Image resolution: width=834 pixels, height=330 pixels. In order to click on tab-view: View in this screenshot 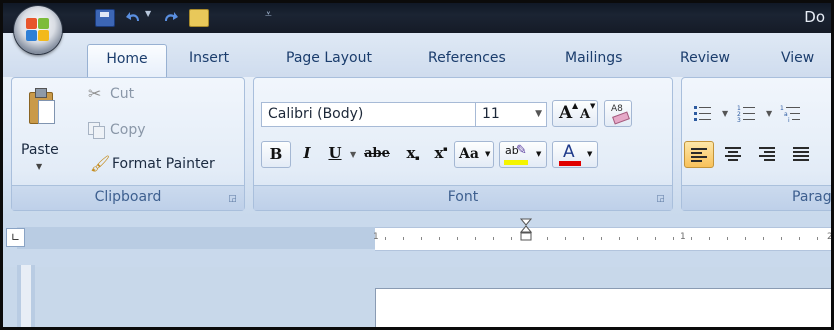, I will do `click(797, 58)`.